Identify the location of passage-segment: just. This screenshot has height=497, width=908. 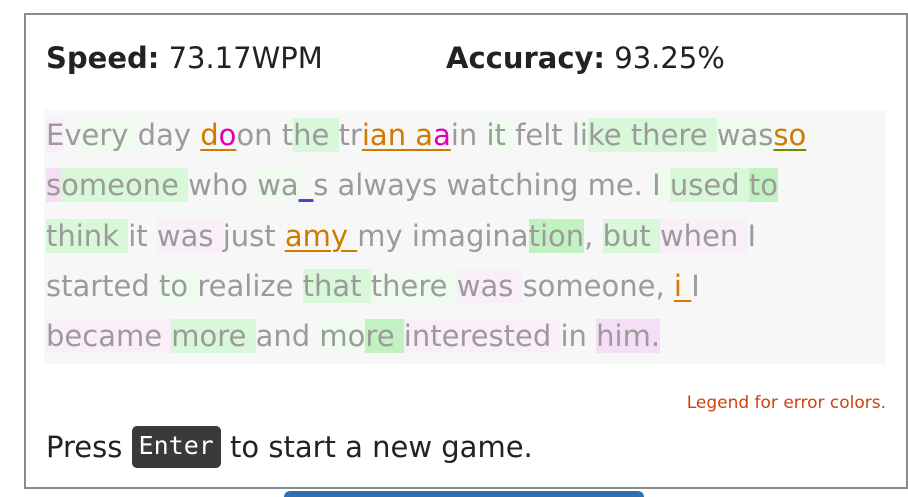
(253, 235).